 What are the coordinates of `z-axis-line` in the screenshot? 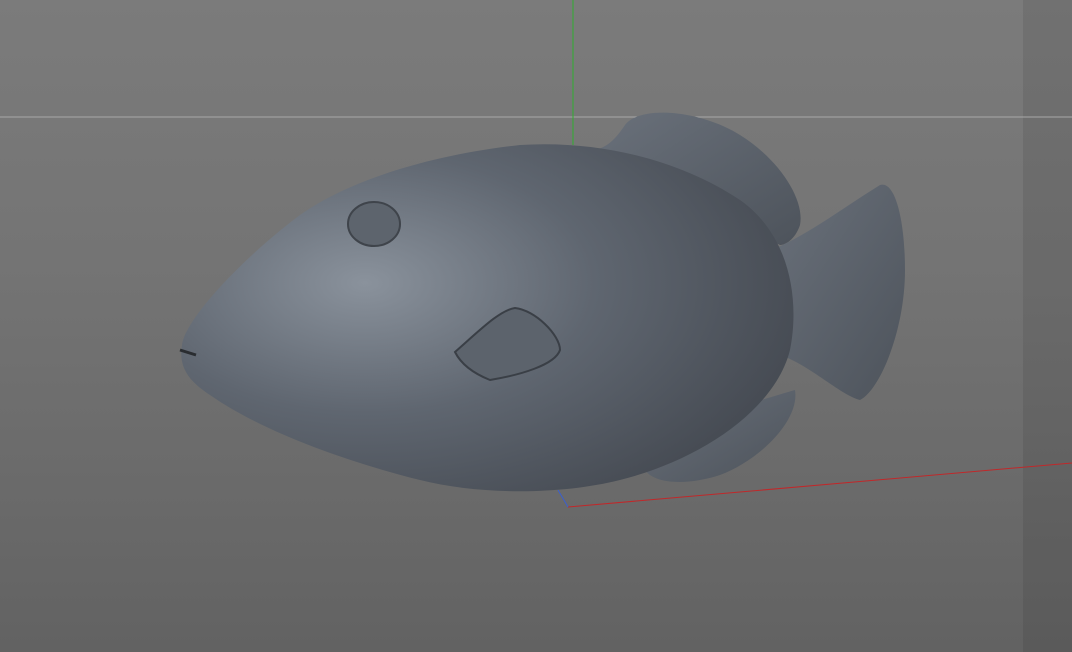 It's located at (563, 498).